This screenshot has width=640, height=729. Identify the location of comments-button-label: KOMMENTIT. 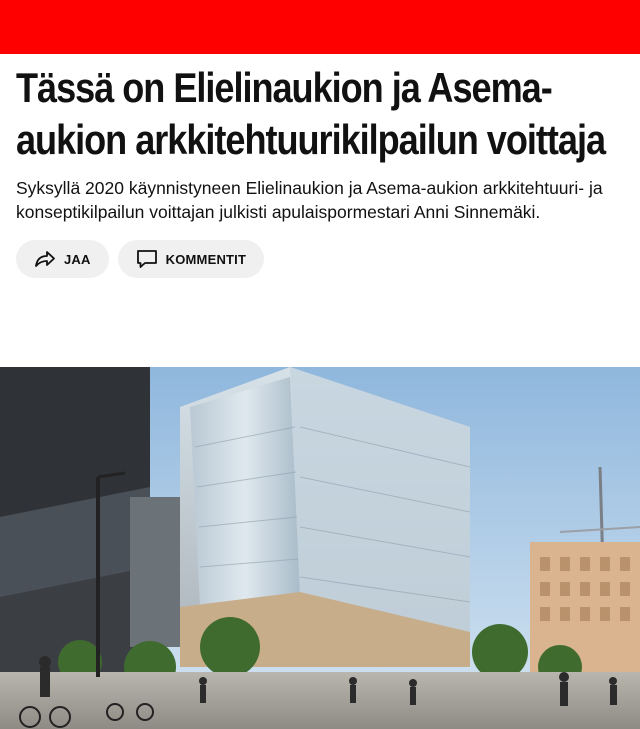
(206, 259).